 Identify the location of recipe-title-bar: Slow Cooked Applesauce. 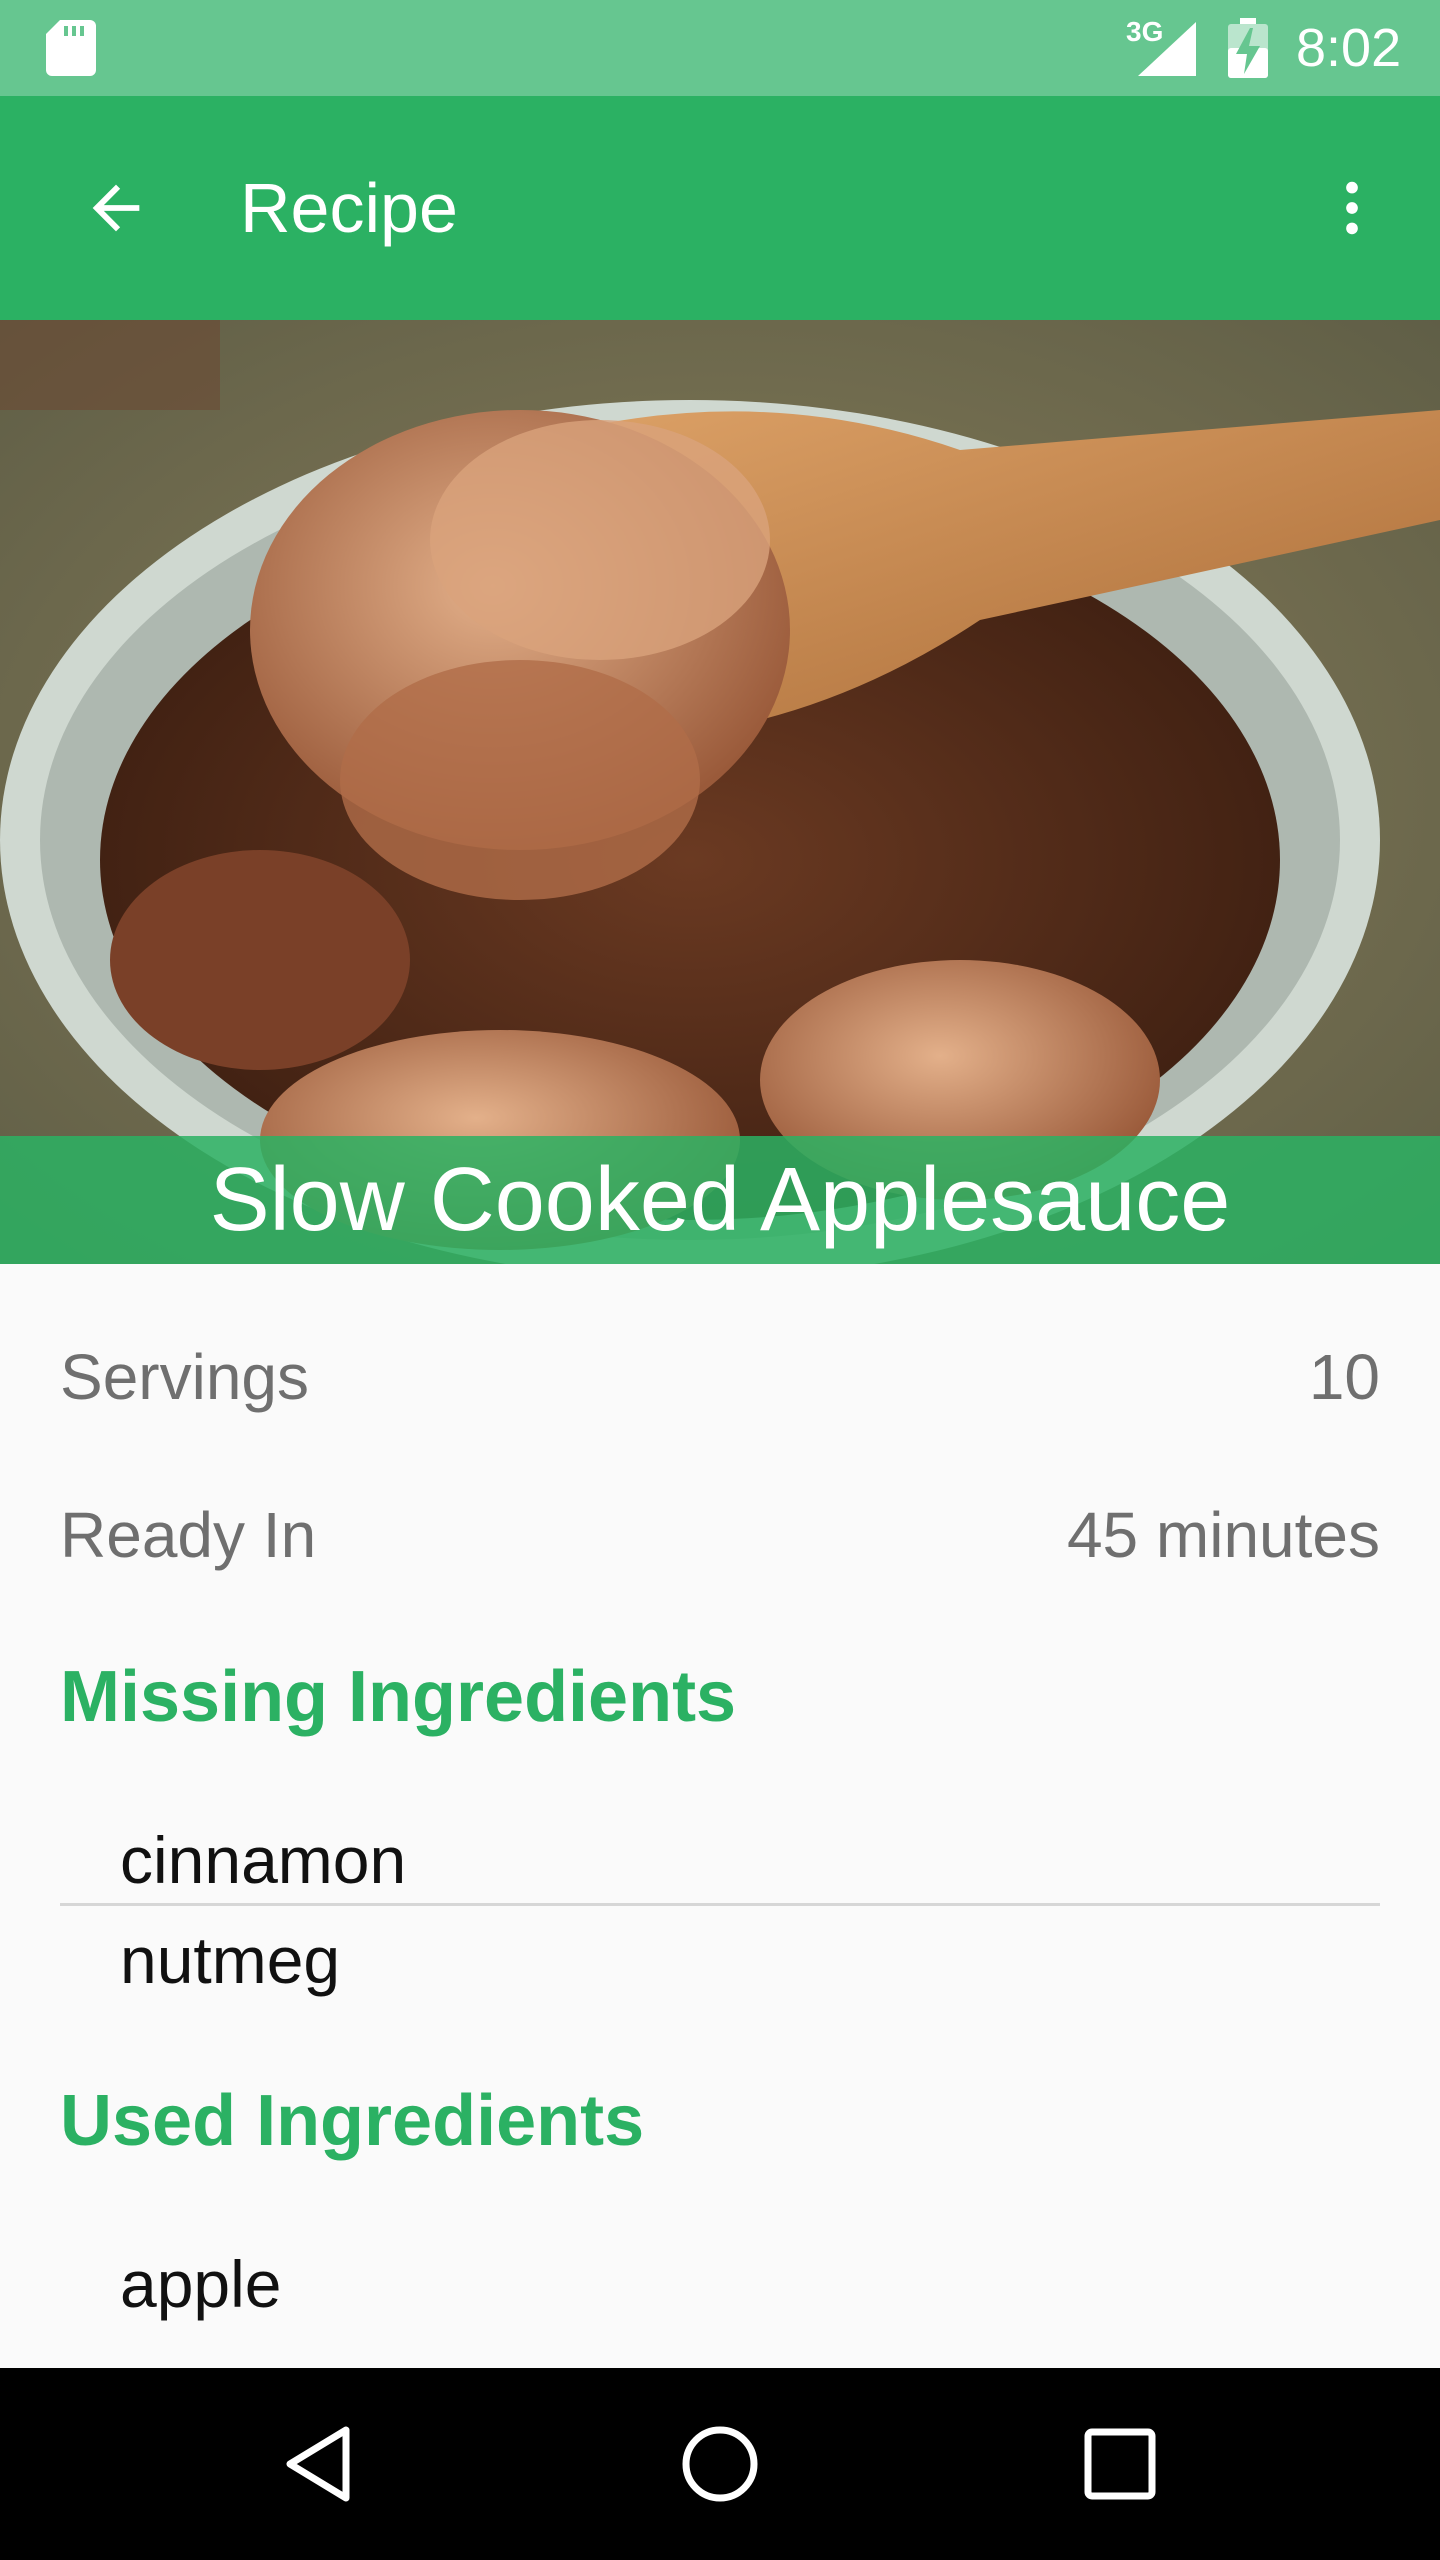
(720, 1200).